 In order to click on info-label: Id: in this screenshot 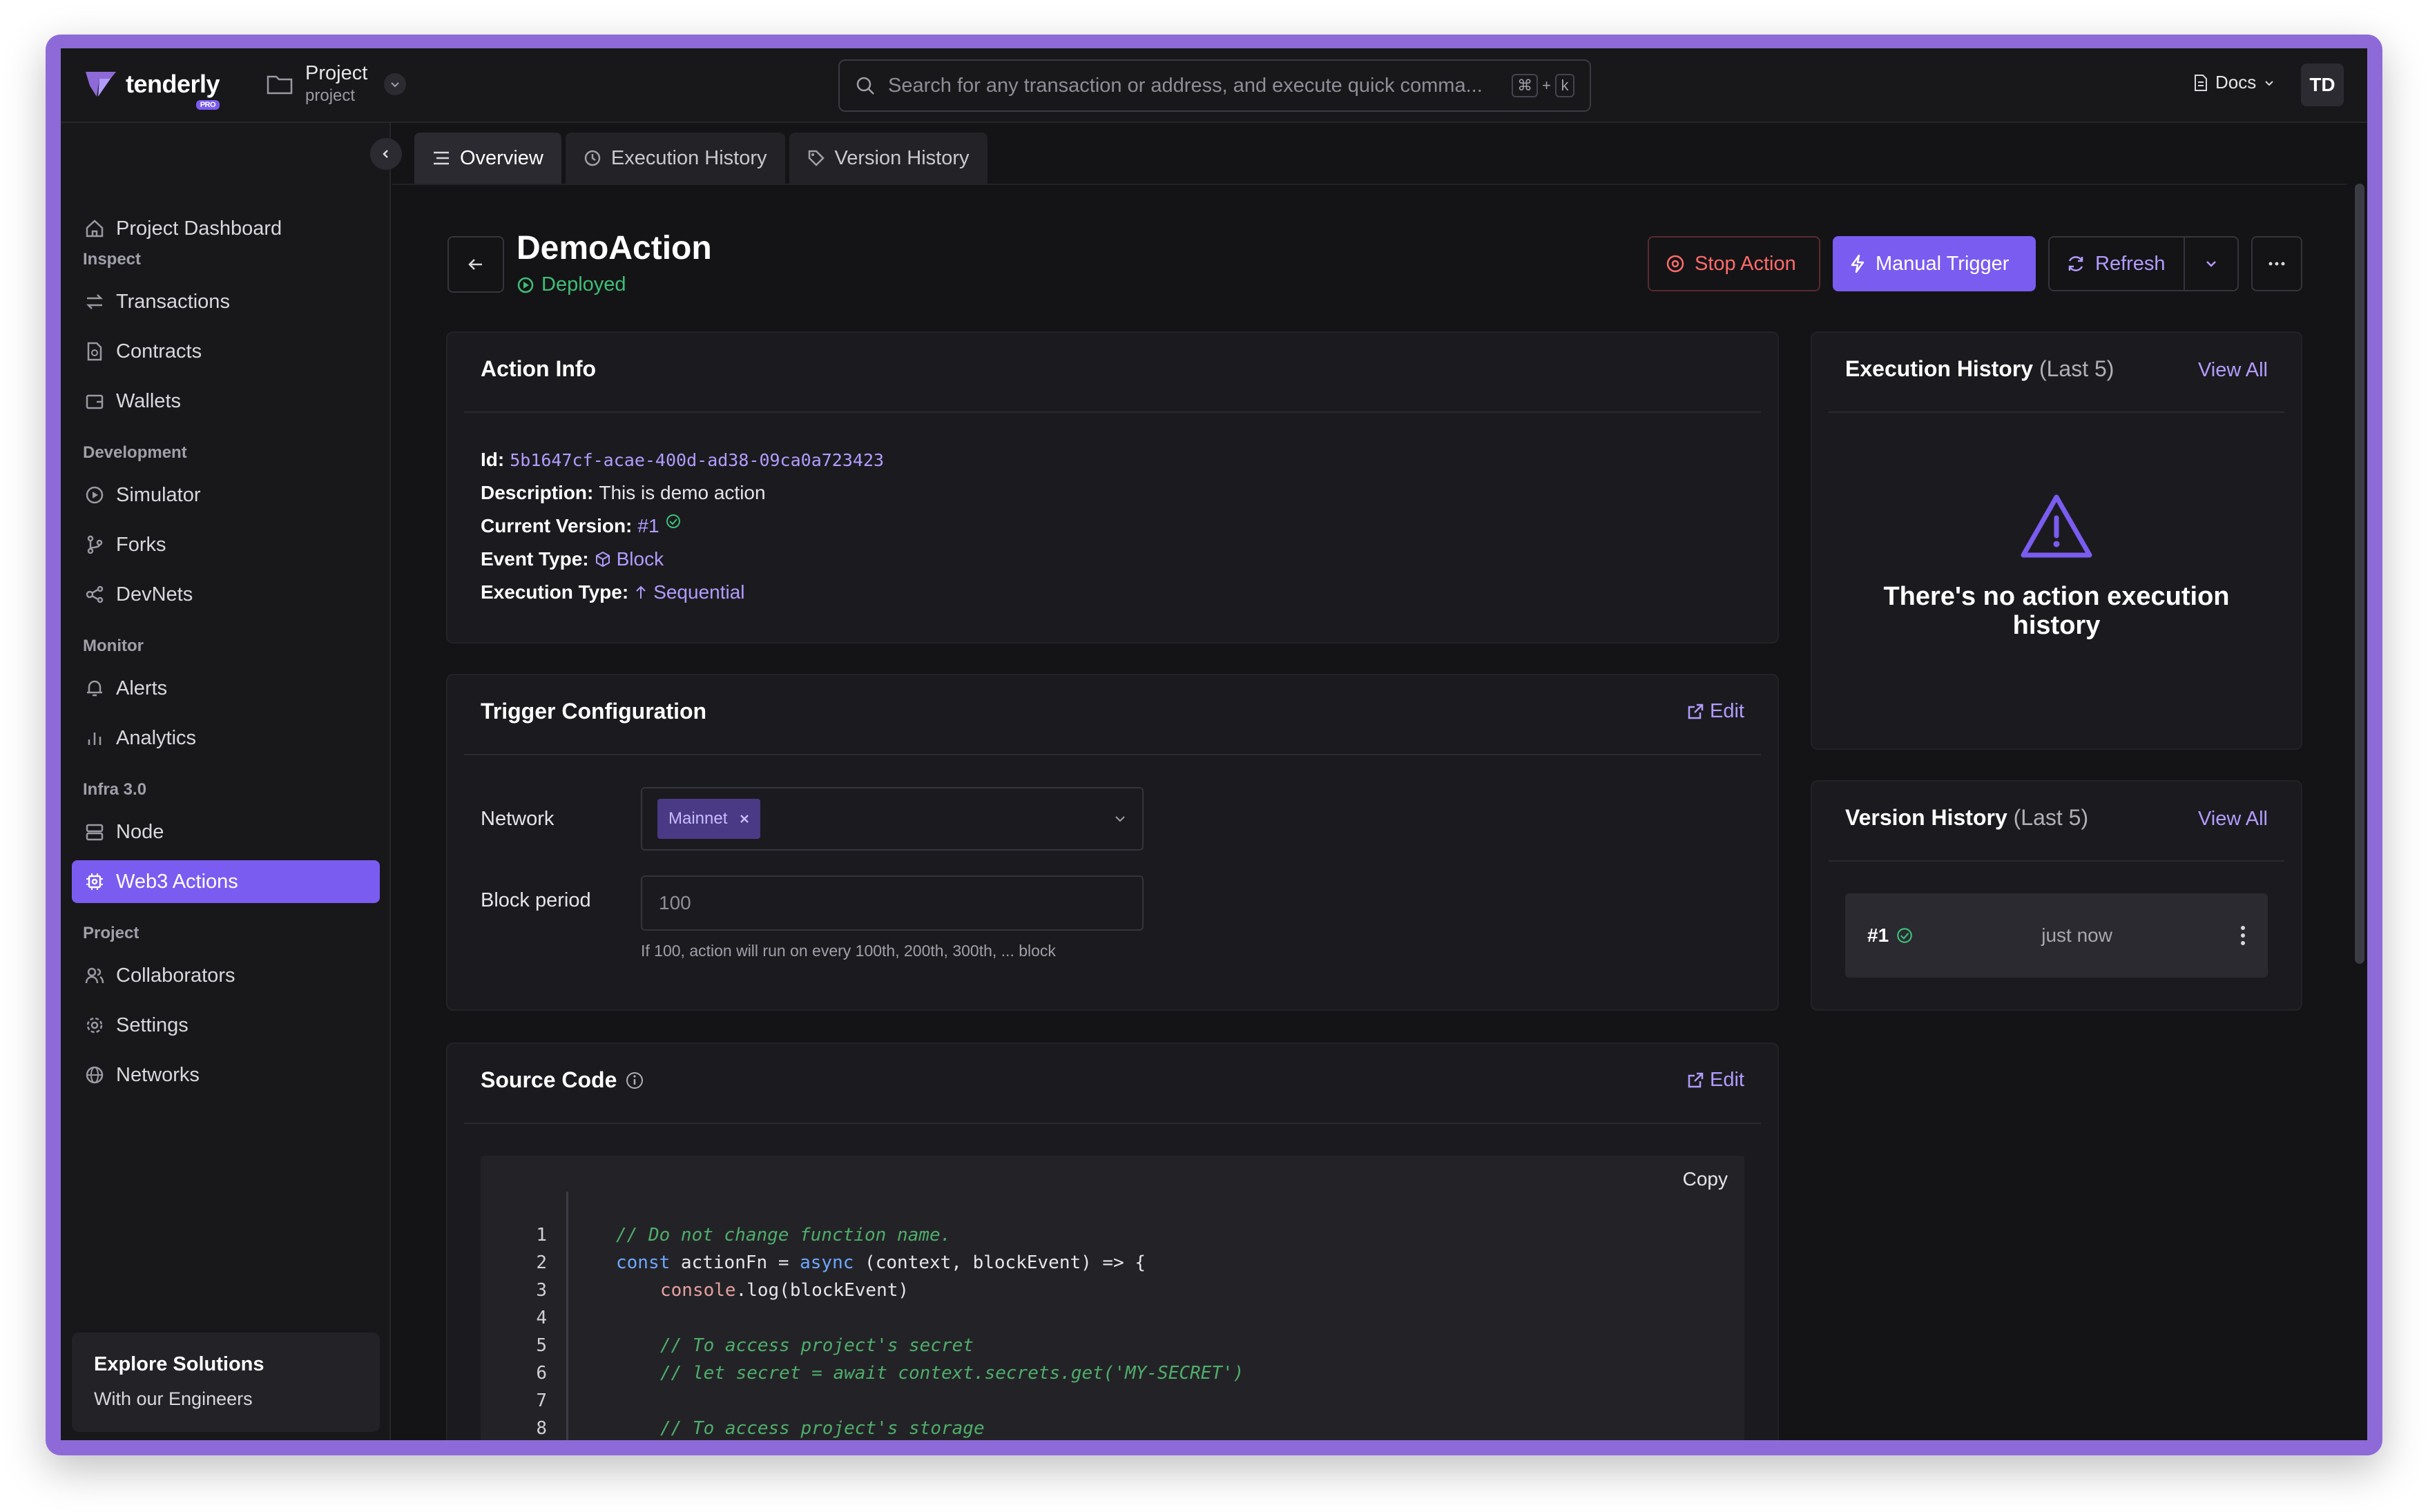, I will do `click(493, 460)`.